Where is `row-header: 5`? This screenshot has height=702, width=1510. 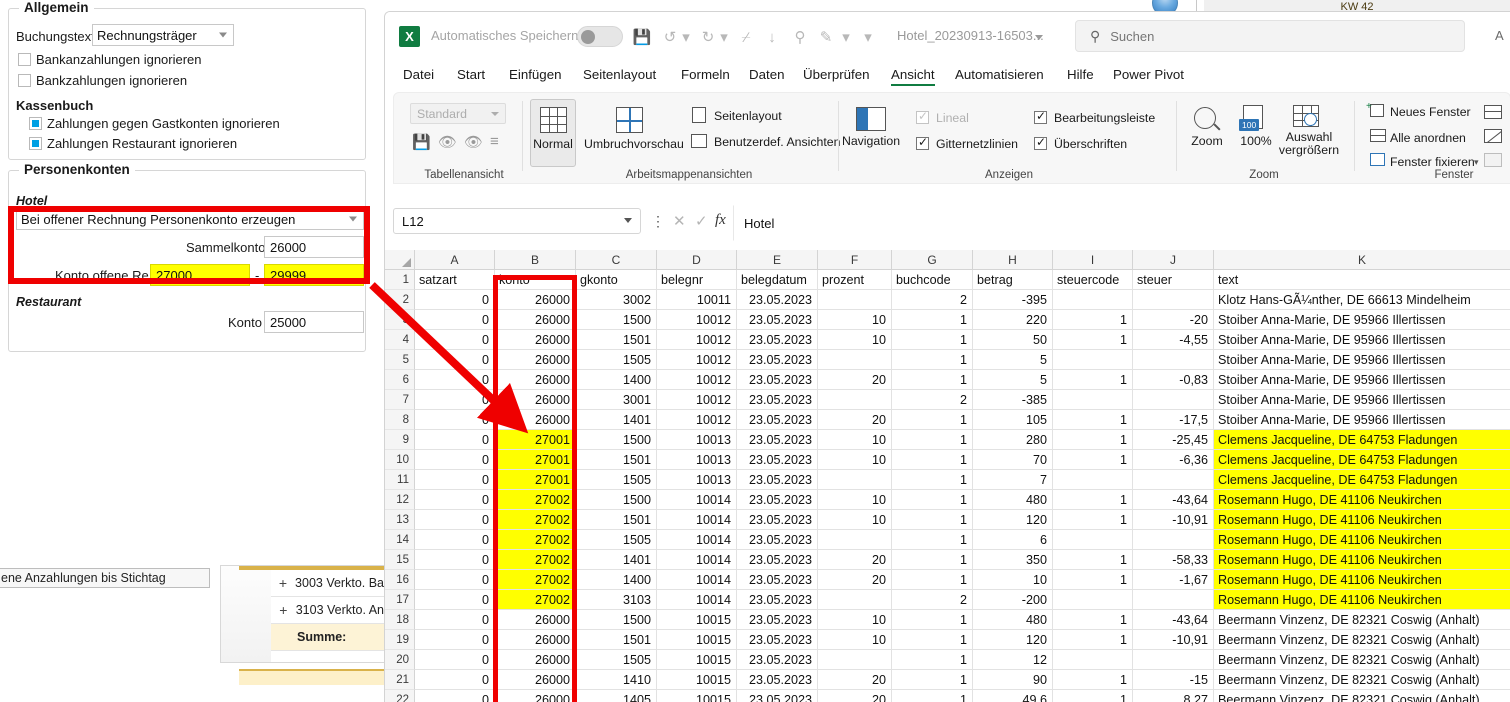
row-header: 5 is located at coordinates (400, 360).